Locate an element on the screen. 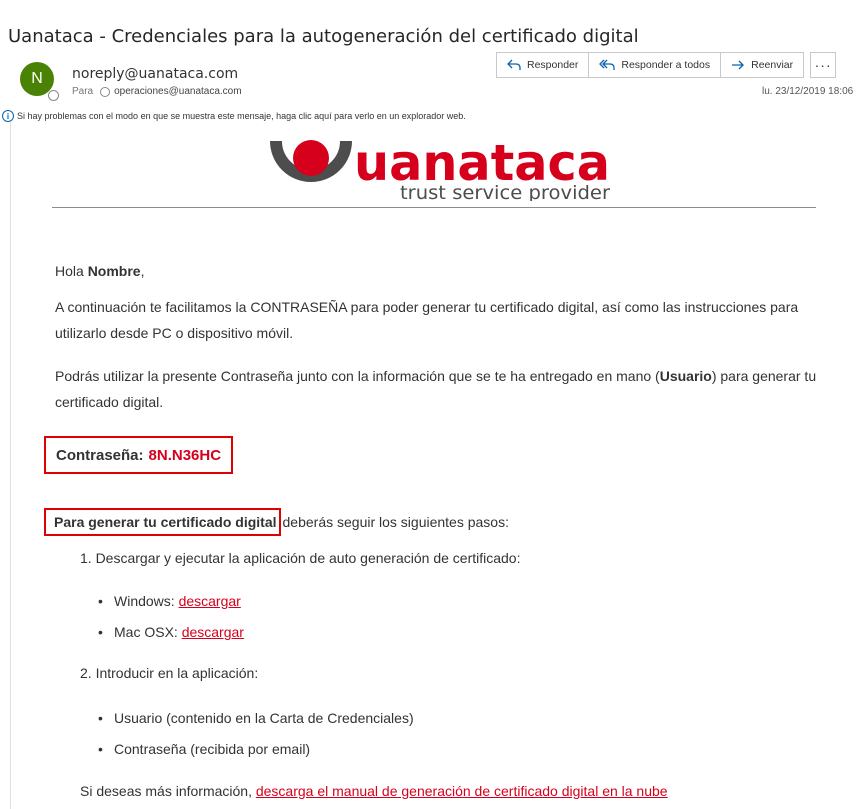  logo-dot is located at coordinates (311, 158).